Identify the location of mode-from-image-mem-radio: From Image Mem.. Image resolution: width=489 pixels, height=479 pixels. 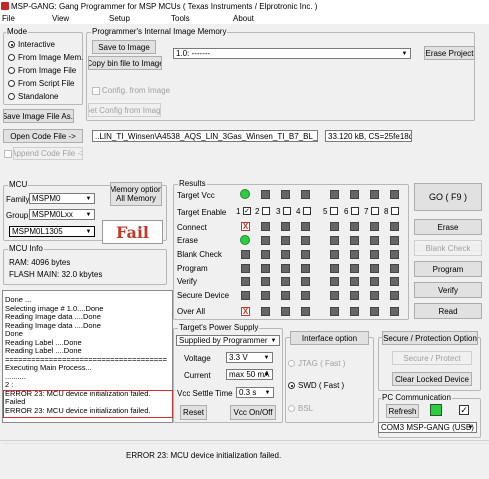
(45, 57).